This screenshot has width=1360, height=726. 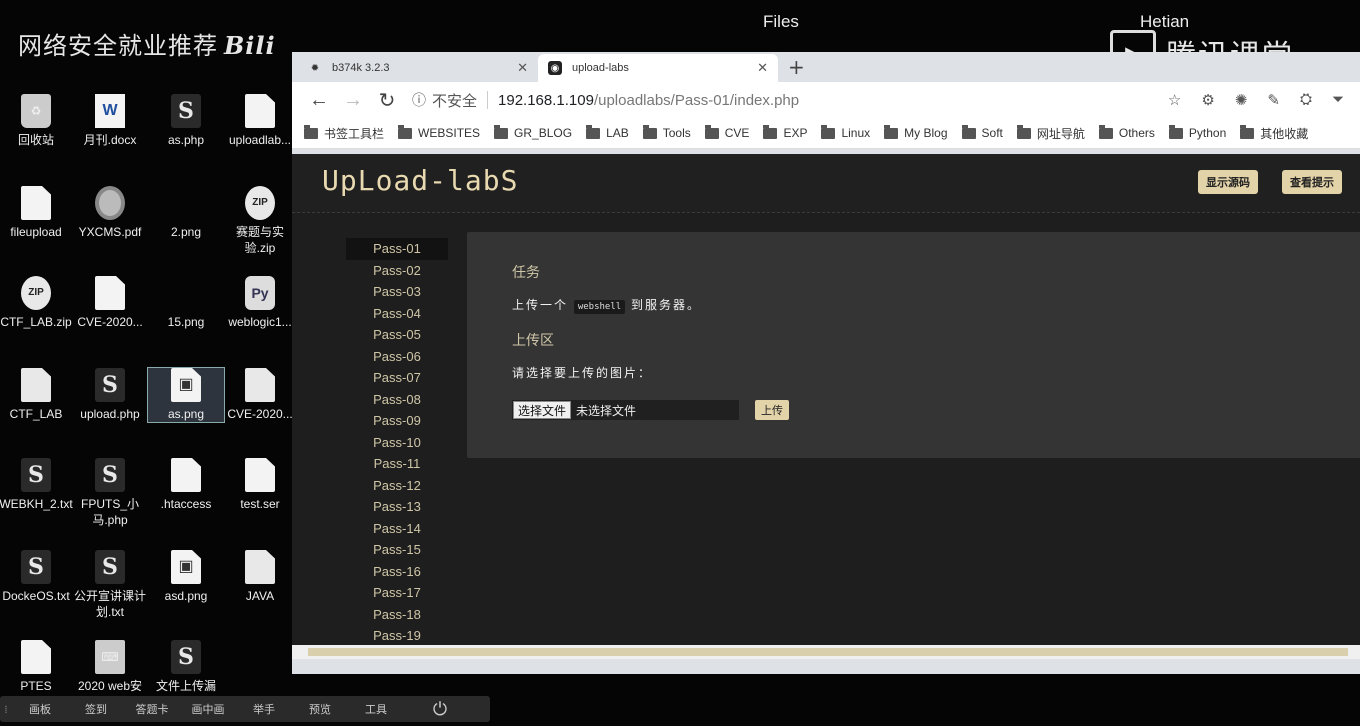 I want to click on show-source-button: 显示源码, so click(x=1228, y=182).